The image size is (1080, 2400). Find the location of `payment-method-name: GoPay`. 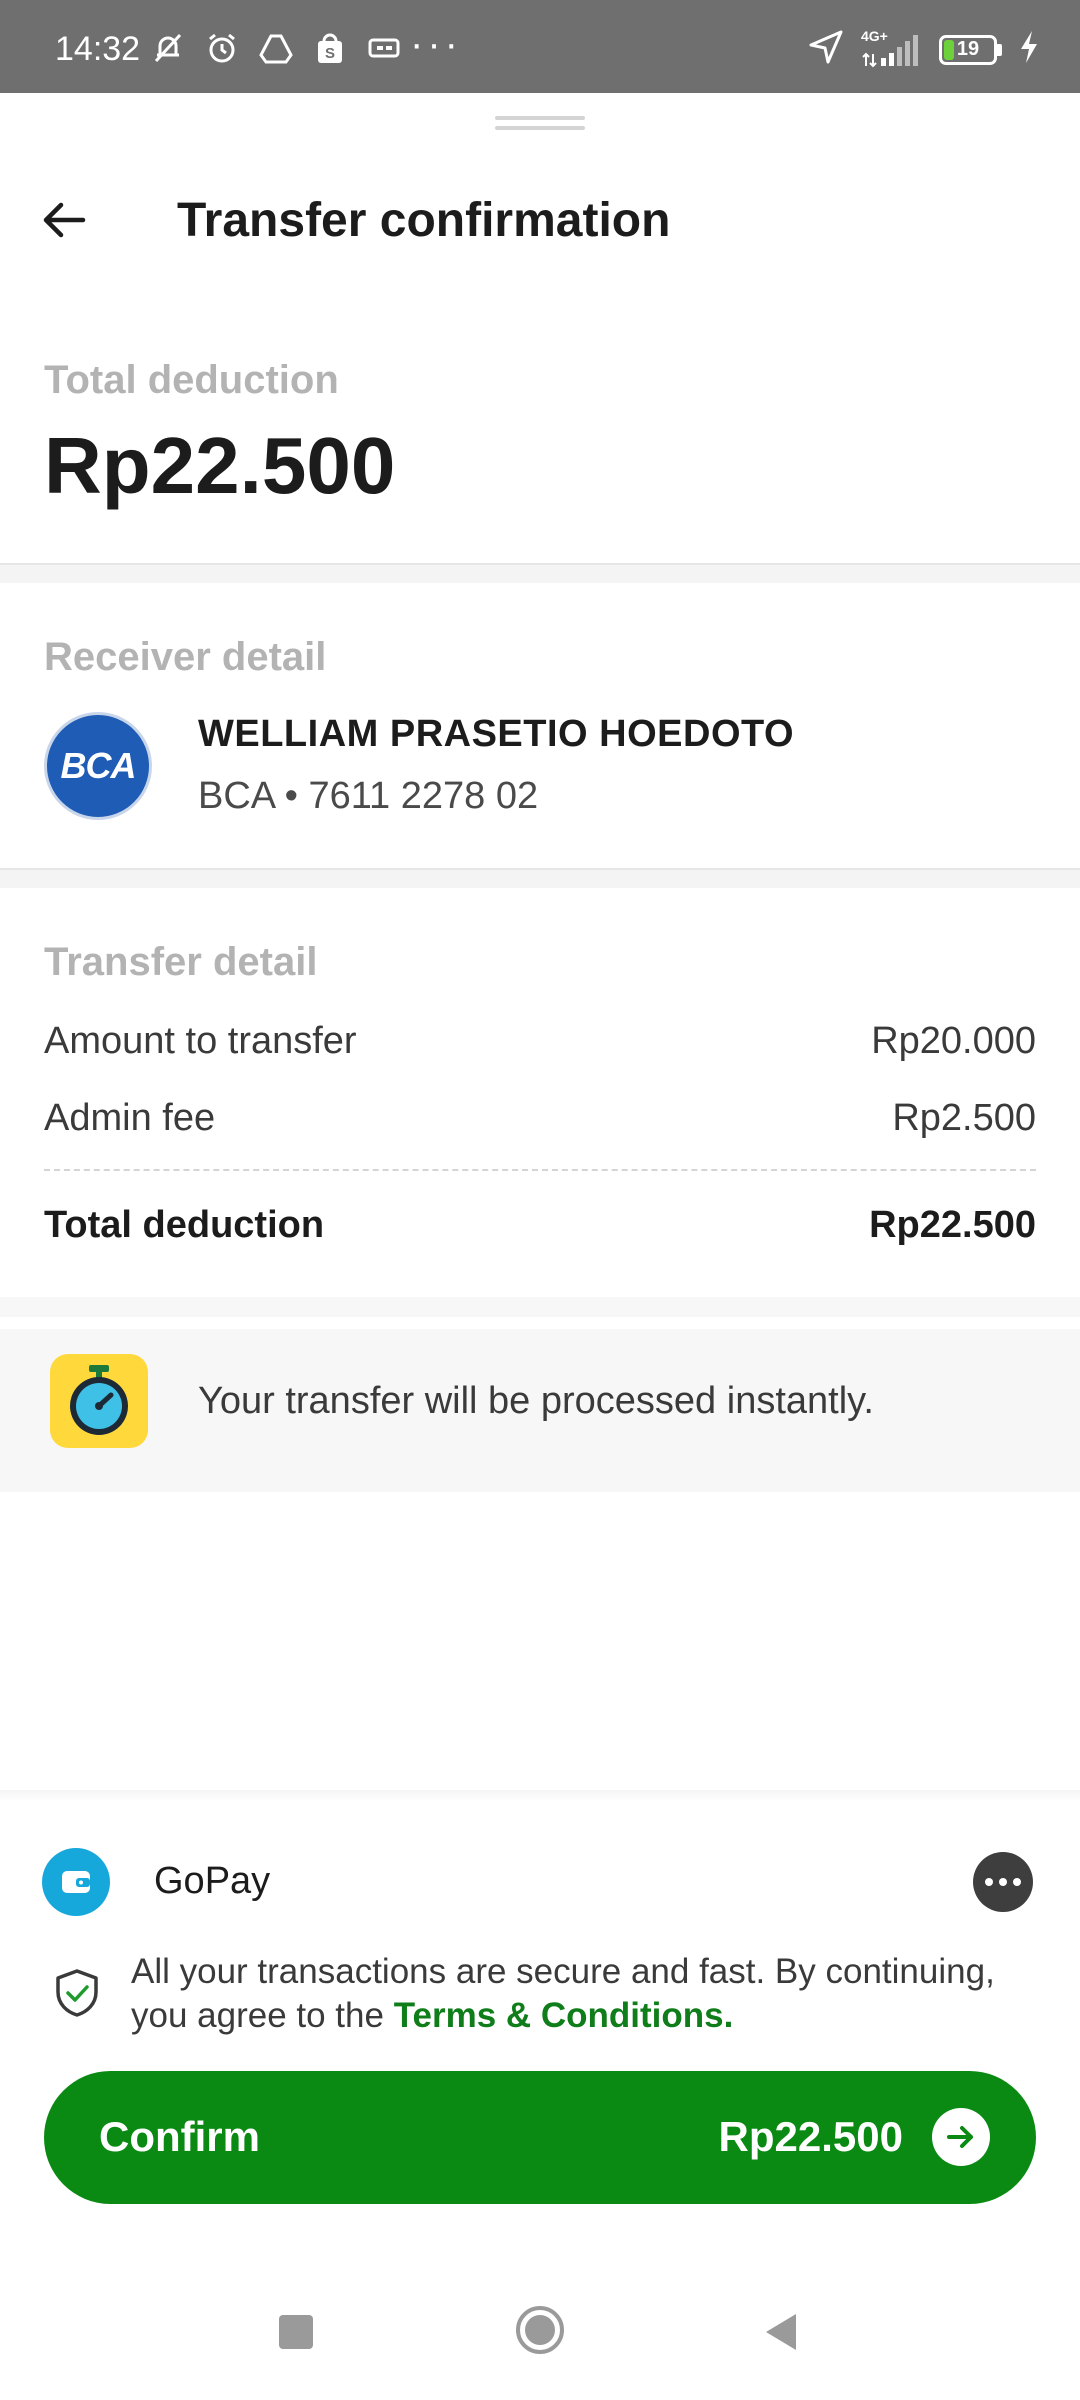

payment-method-name: GoPay is located at coordinates (212, 1881).